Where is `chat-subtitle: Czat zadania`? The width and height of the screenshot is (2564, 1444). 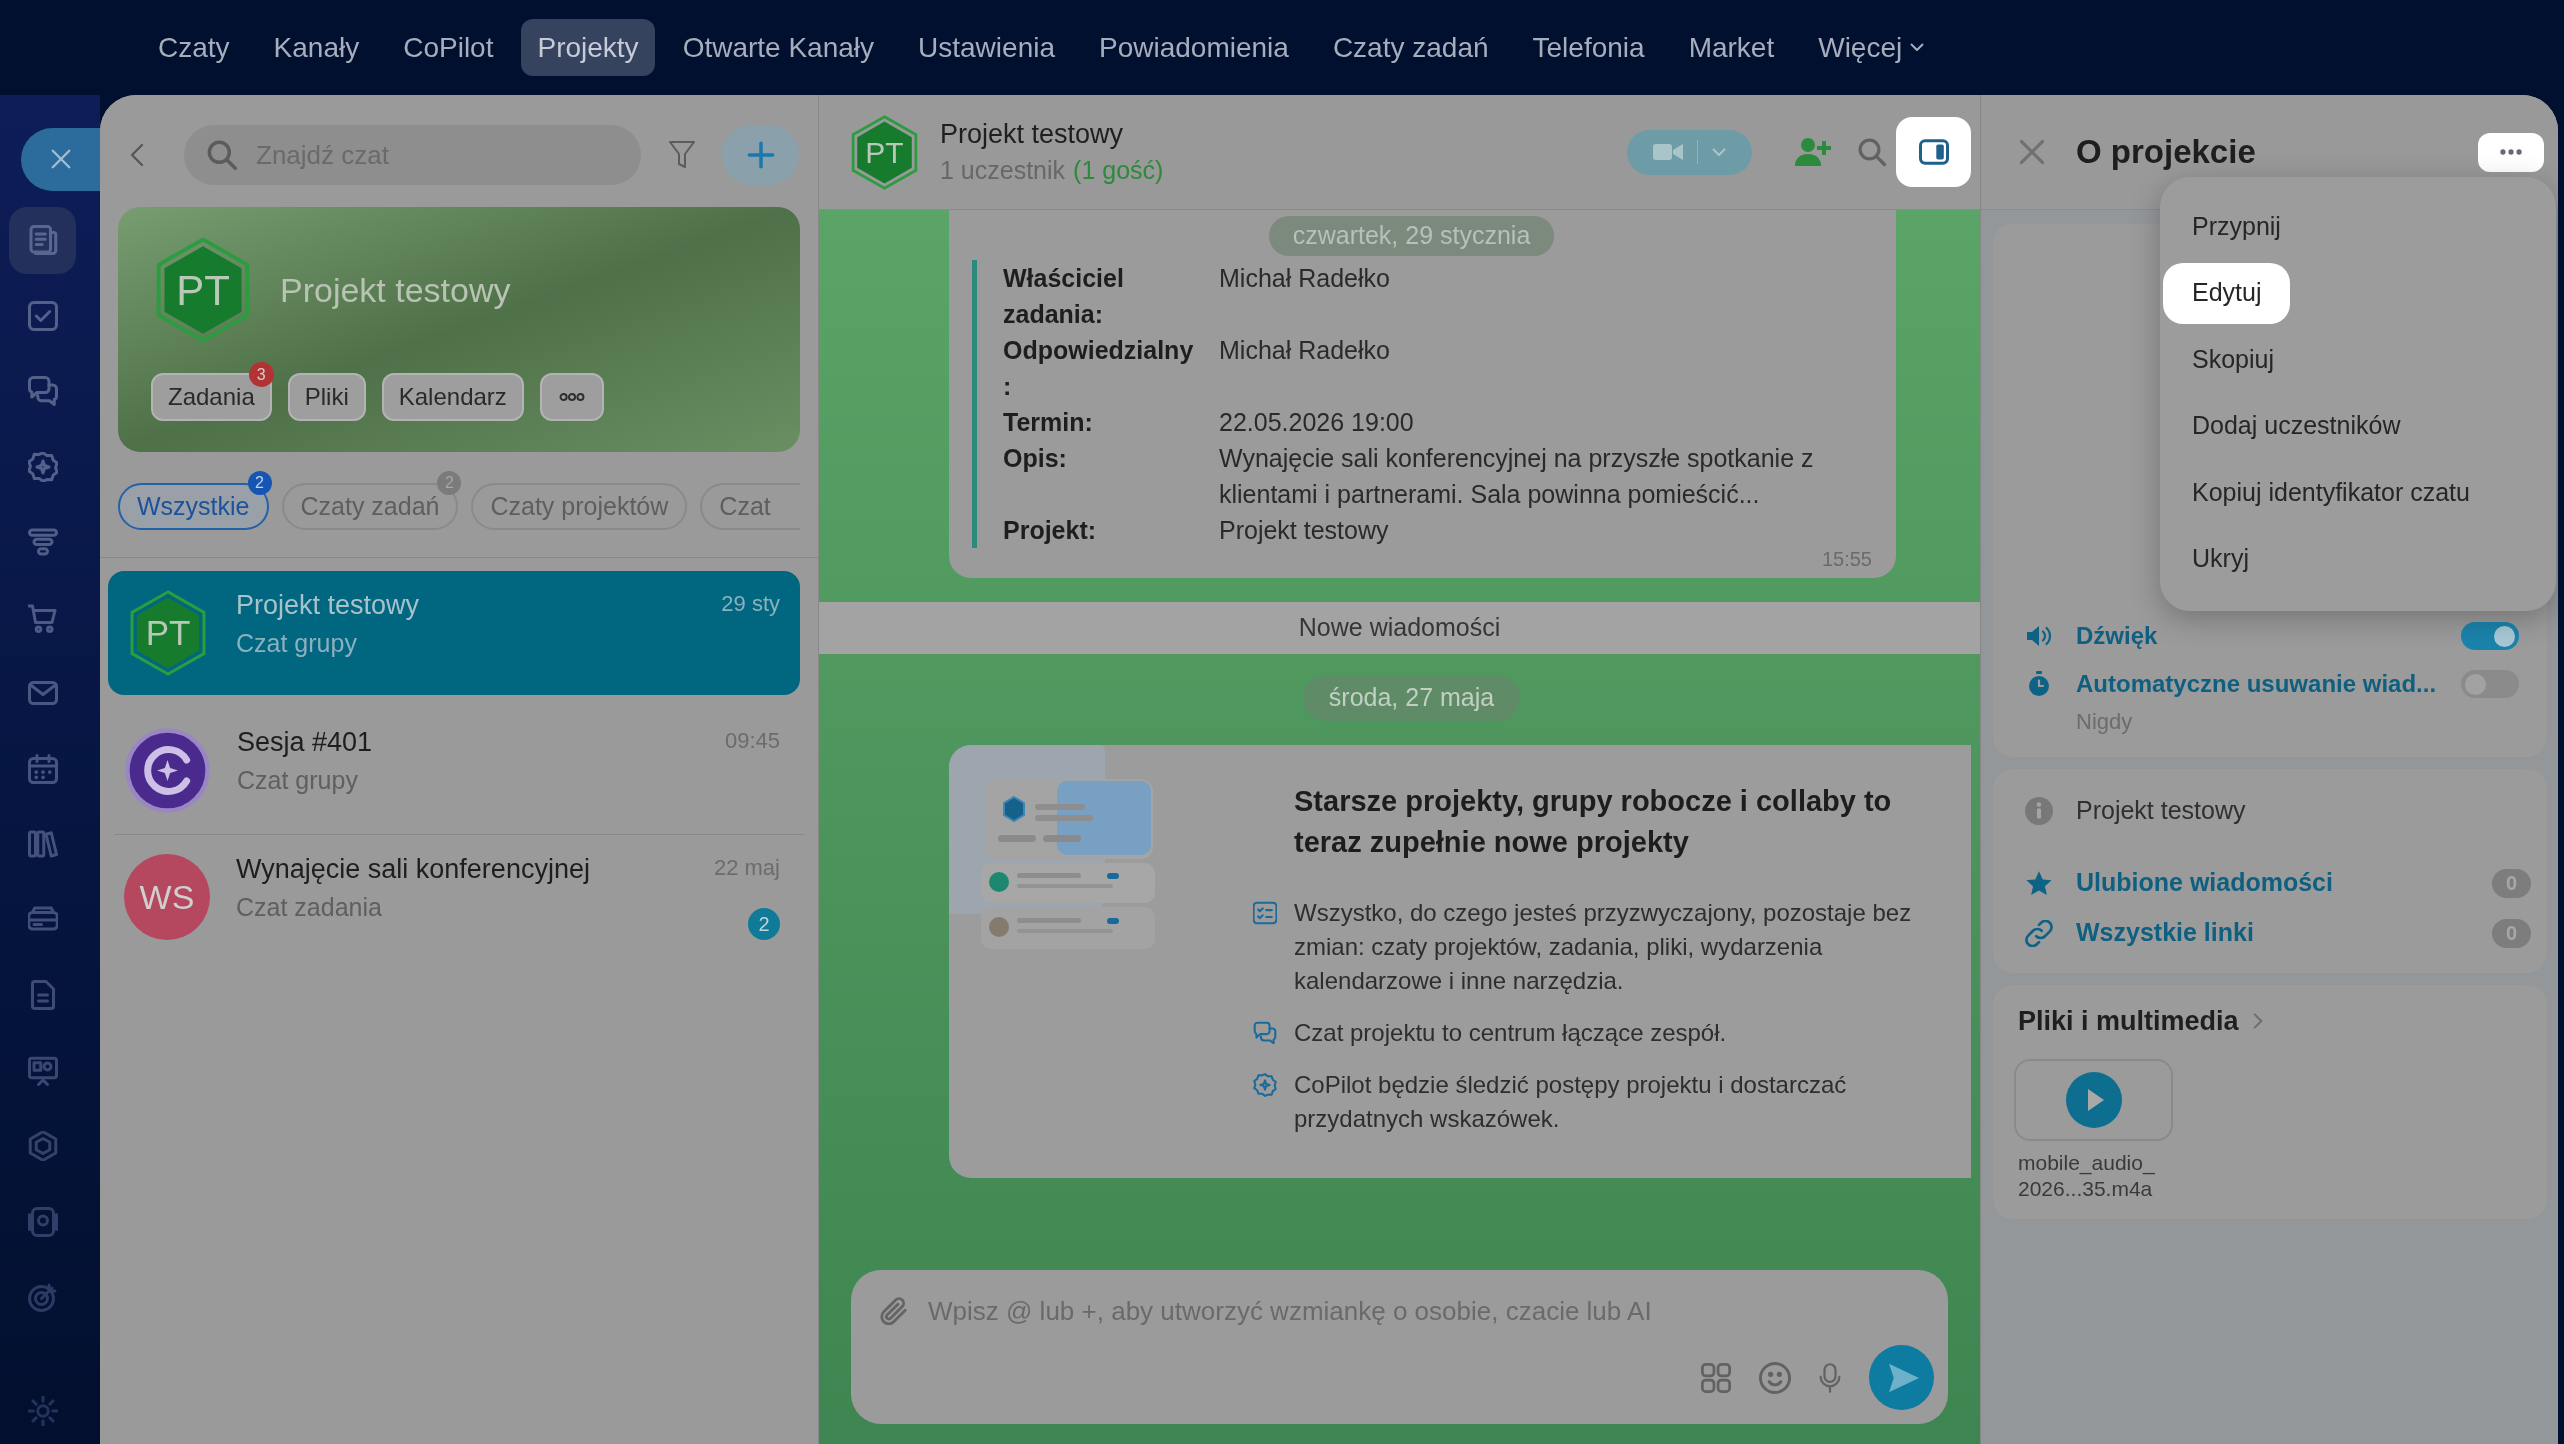 chat-subtitle: Czat zadania is located at coordinates (309, 907).